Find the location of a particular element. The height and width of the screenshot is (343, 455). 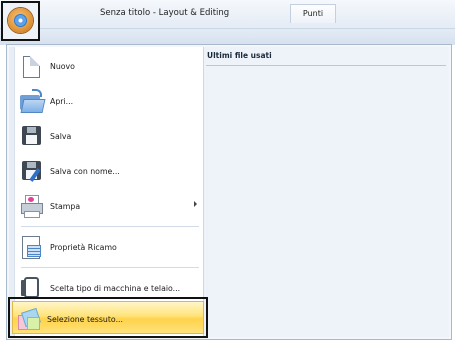

save-as-icon is located at coordinates (31, 171).